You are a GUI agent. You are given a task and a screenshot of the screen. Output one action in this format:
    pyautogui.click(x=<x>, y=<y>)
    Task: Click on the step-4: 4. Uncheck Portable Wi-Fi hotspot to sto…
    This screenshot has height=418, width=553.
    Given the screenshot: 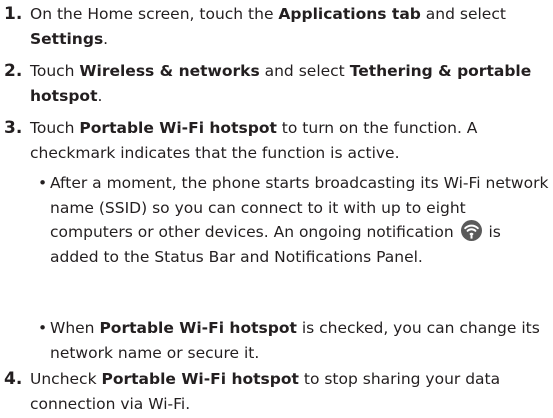 What is the action you would take?
    pyautogui.click(x=276, y=391)
    